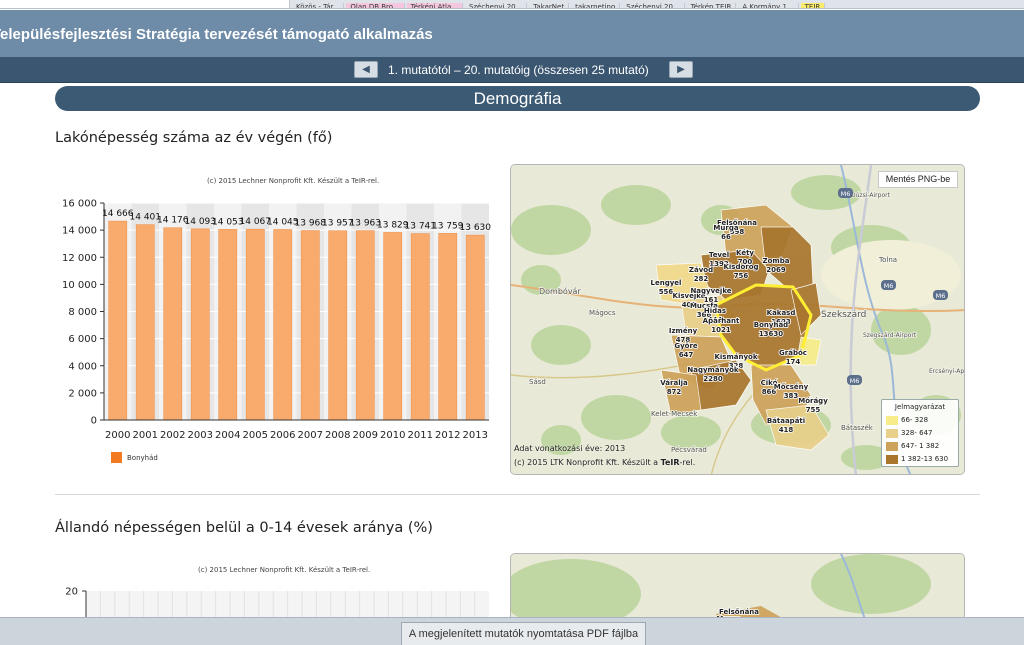 This screenshot has height=645, width=1024. Describe the element at coordinates (517, 98) in the screenshot. I see `section-banner-demografia: Demográfia` at that location.